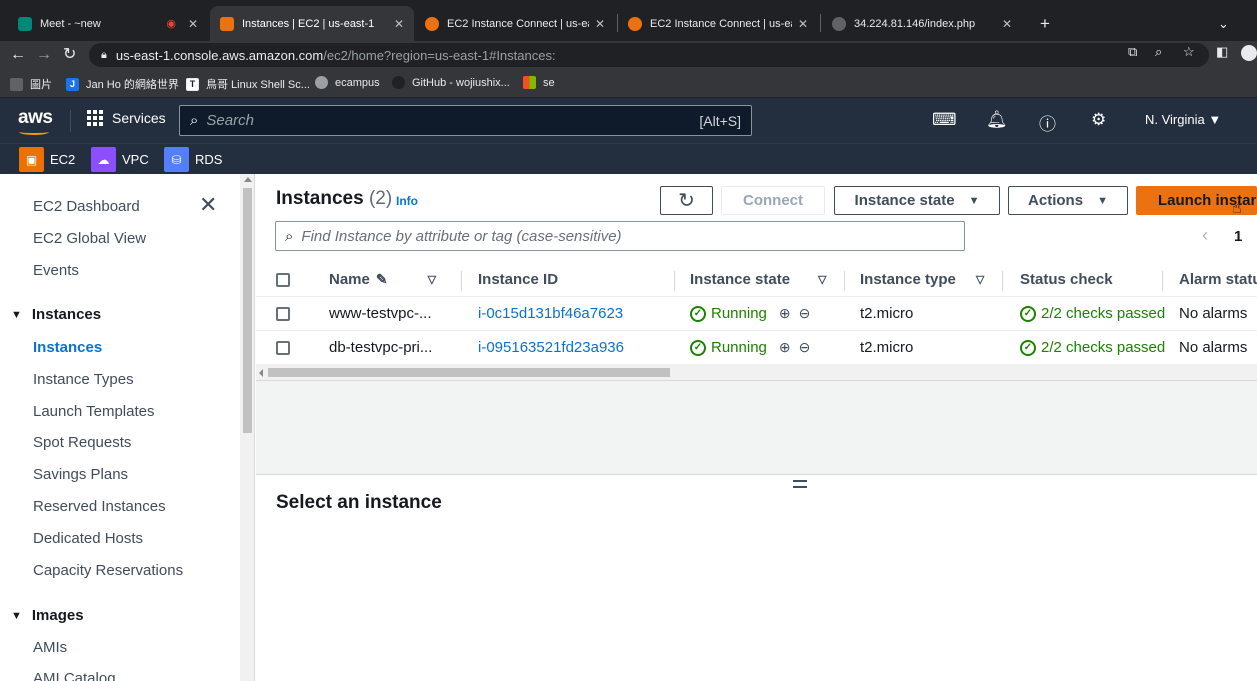  What do you see at coordinates (120, 159) in the screenshot?
I see `favorite-vpc: ☁︎ VPC` at bounding box center [120, 159].